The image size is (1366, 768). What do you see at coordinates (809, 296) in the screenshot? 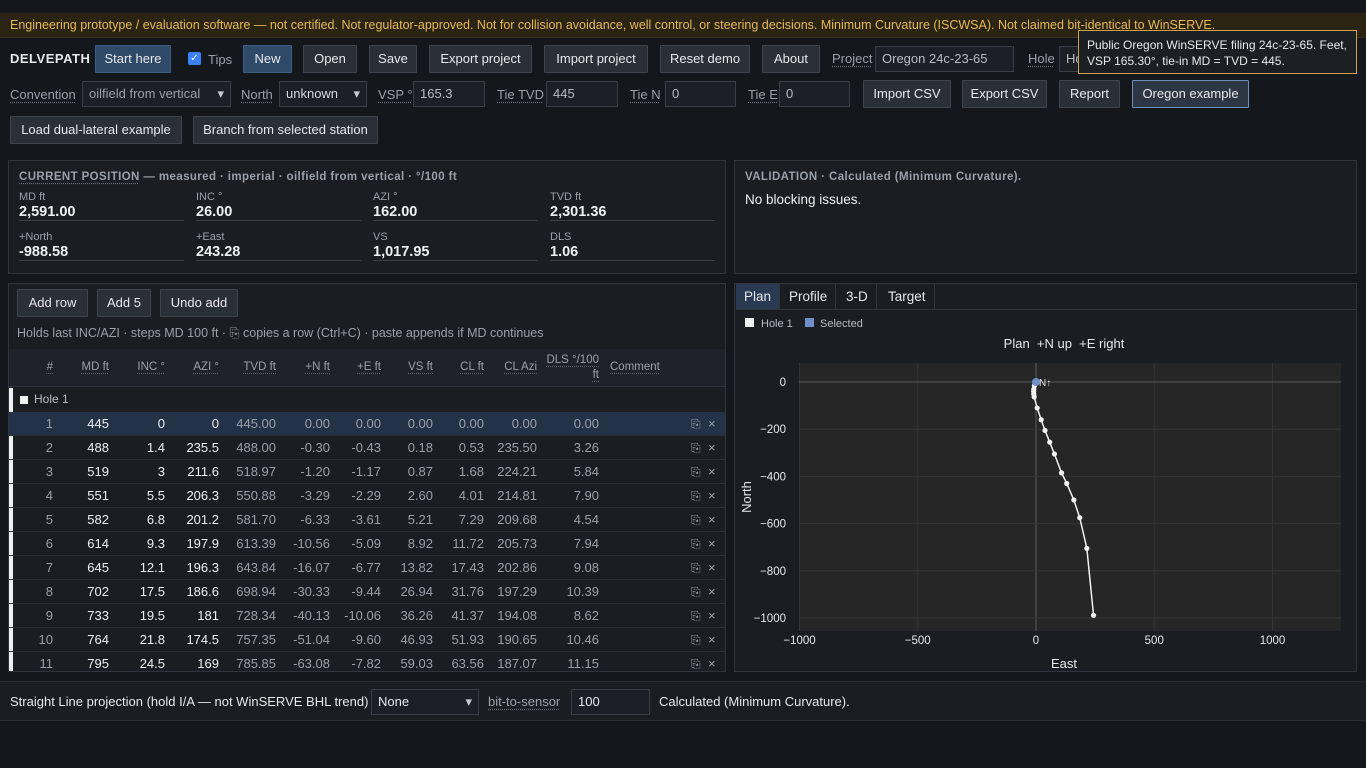
I see `tab-profile: Profile` at bounding box center [809, 296].